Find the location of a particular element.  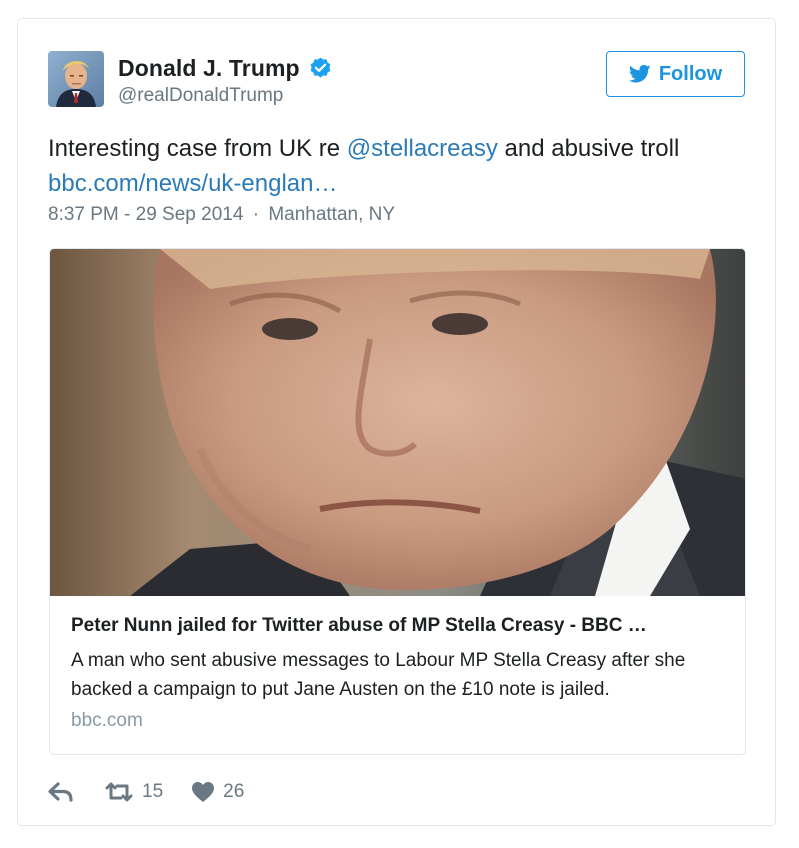

reply-icon is located at coordinates (60, 792).